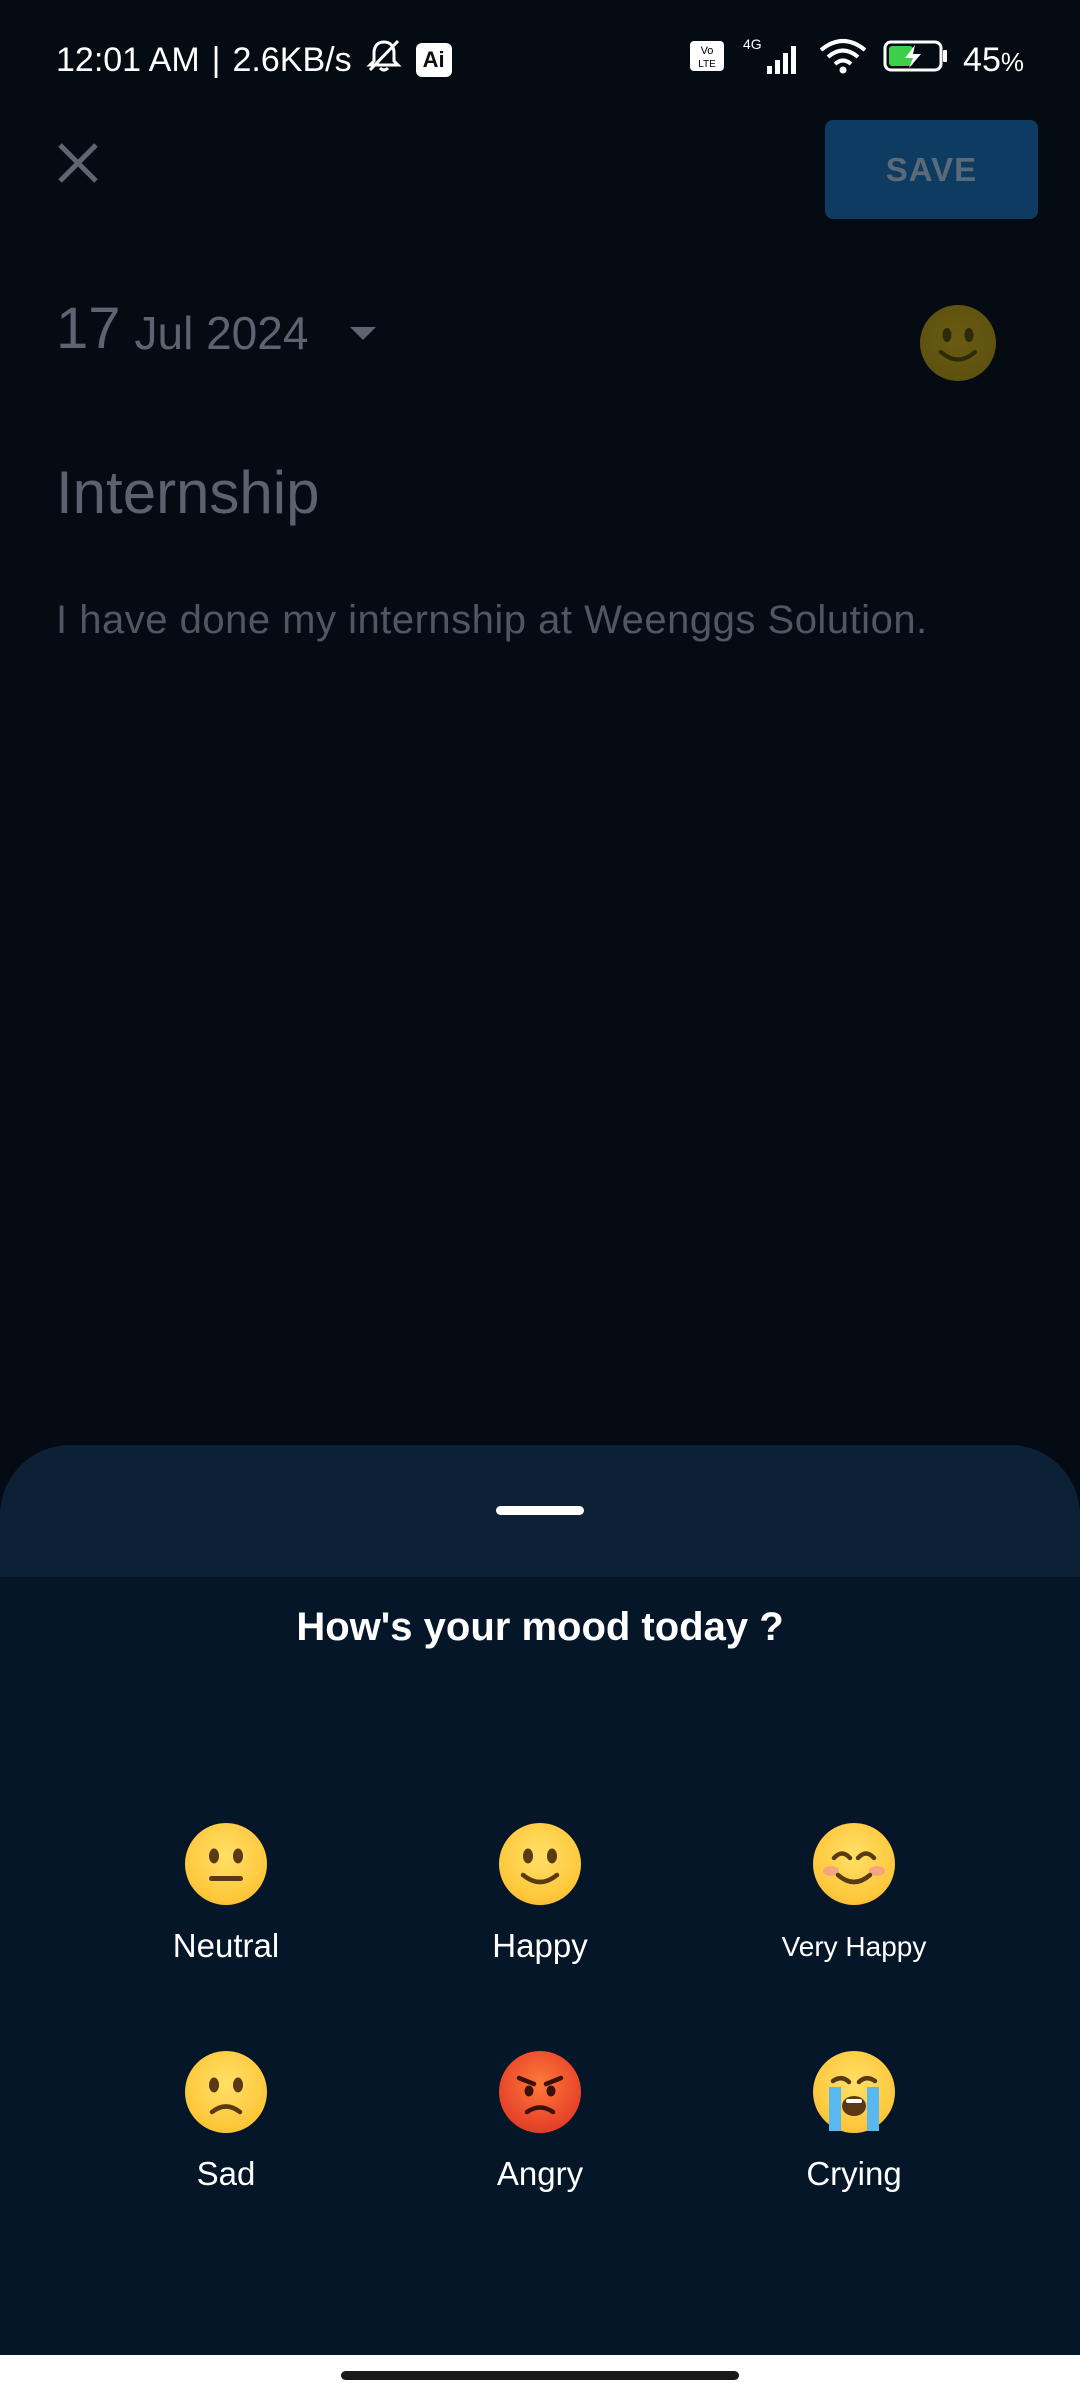 This screenshot has height=2400, width=1080. Describe the element at coordinates (540, 1864) in the screenshot. I see `slightly-smiling-face-icon` at that location.